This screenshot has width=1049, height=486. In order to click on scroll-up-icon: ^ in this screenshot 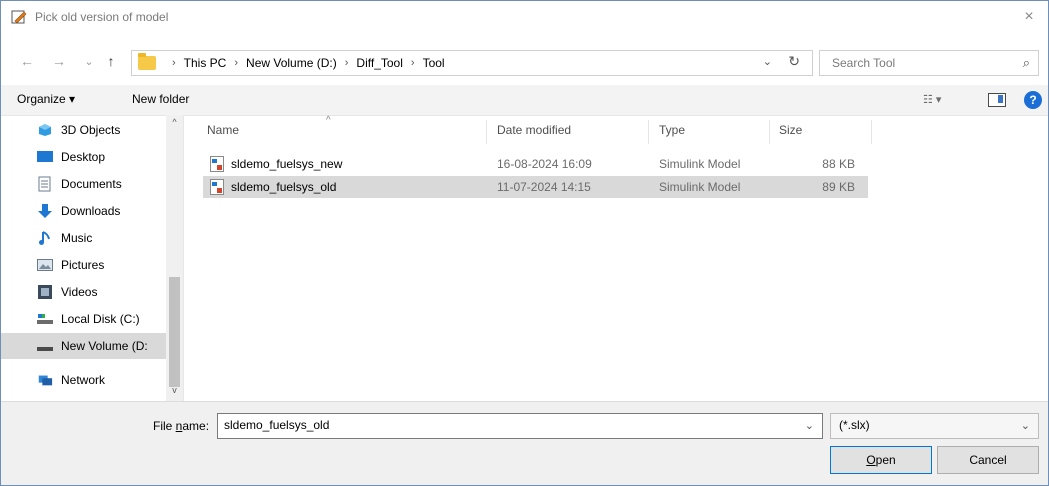, I will do `click(174, 124)`.